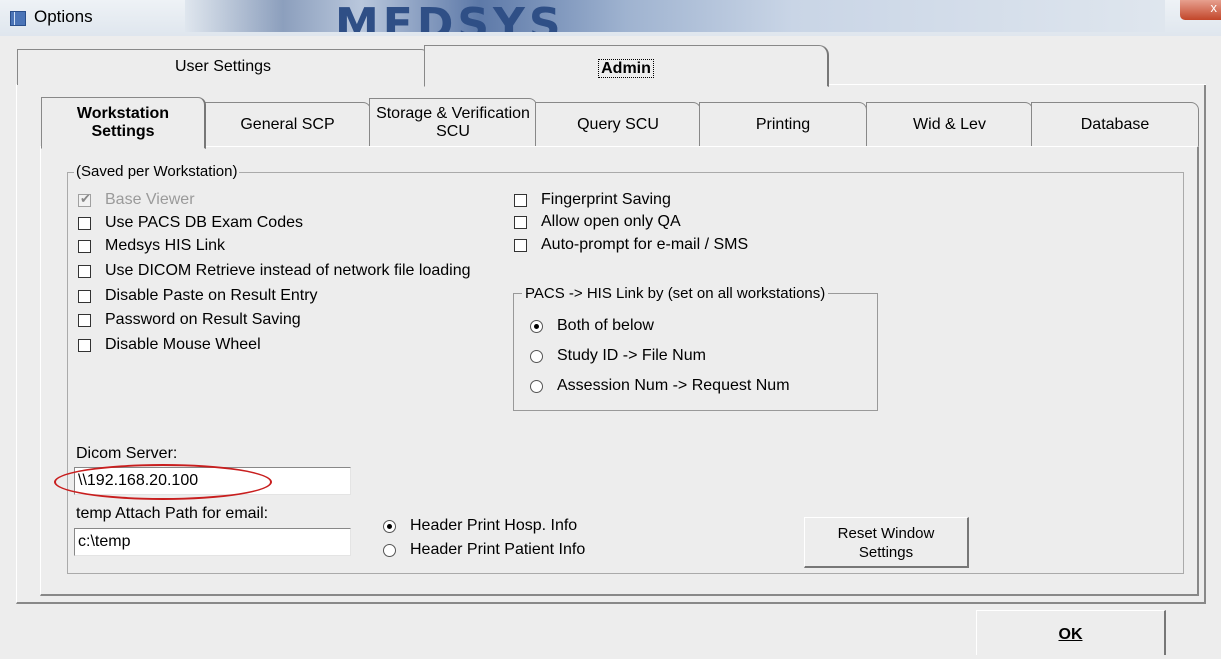  I want to click on banner-image: MEDSYS, so click(675, 16).